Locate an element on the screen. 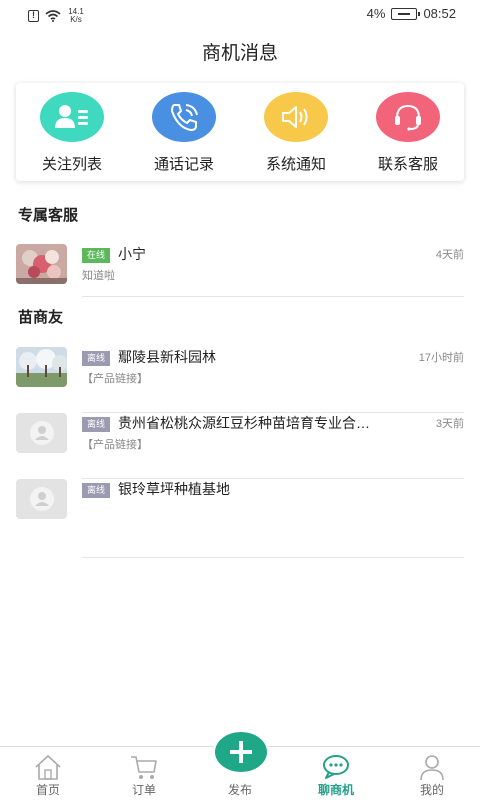 The width and height of the screenshot is (480, 800). tab-home-label: 首页 is located at coordinates (47, 790).